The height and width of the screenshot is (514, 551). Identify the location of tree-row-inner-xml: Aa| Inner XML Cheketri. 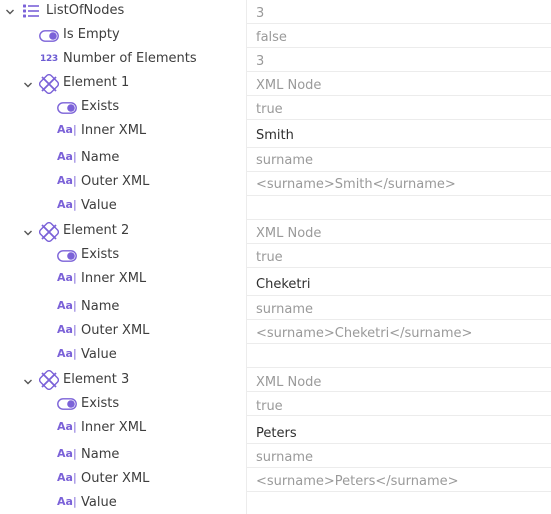
(275, 282).